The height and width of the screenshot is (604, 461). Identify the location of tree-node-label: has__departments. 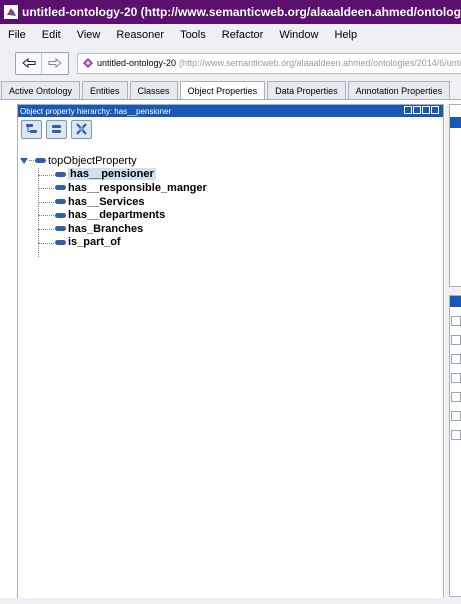
(117, 215).